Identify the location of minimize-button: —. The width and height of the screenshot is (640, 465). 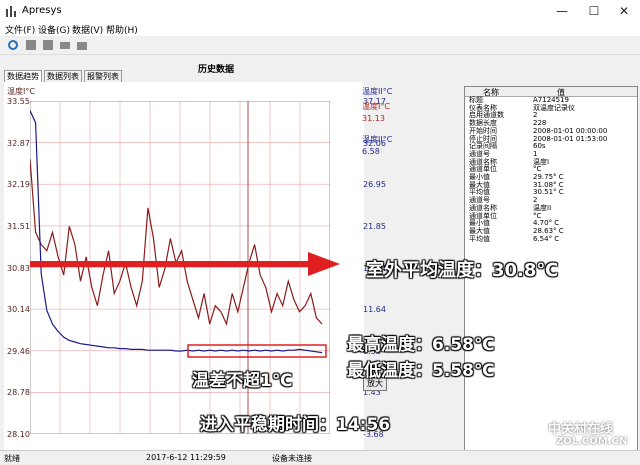
(562, 11).